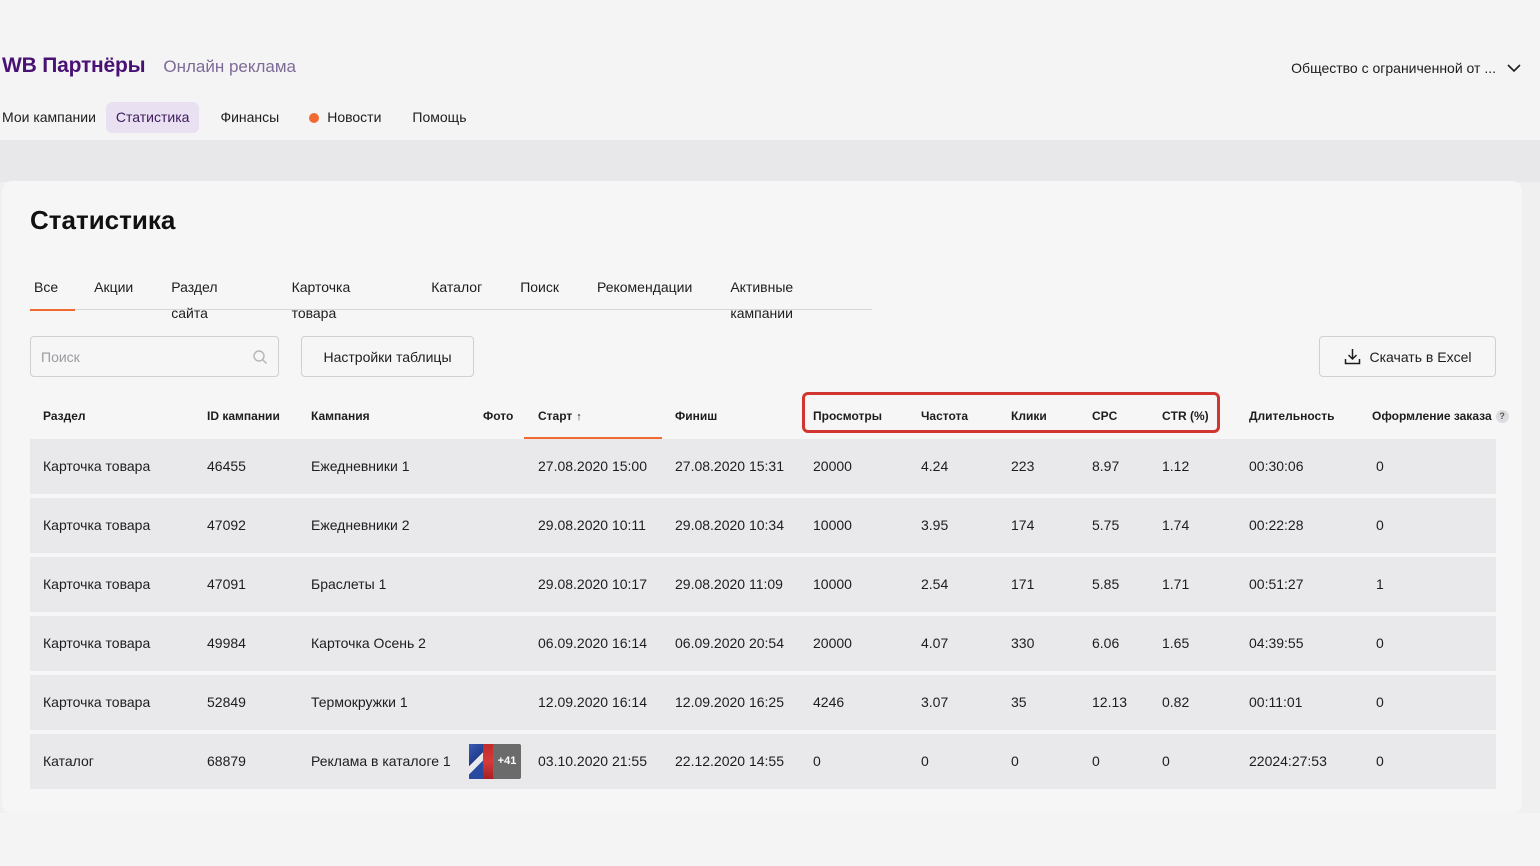  Describe the element at coordinates (729, 466) in the screenshot. I see `cell-finish: 27.08.2020 15:31` at that location.